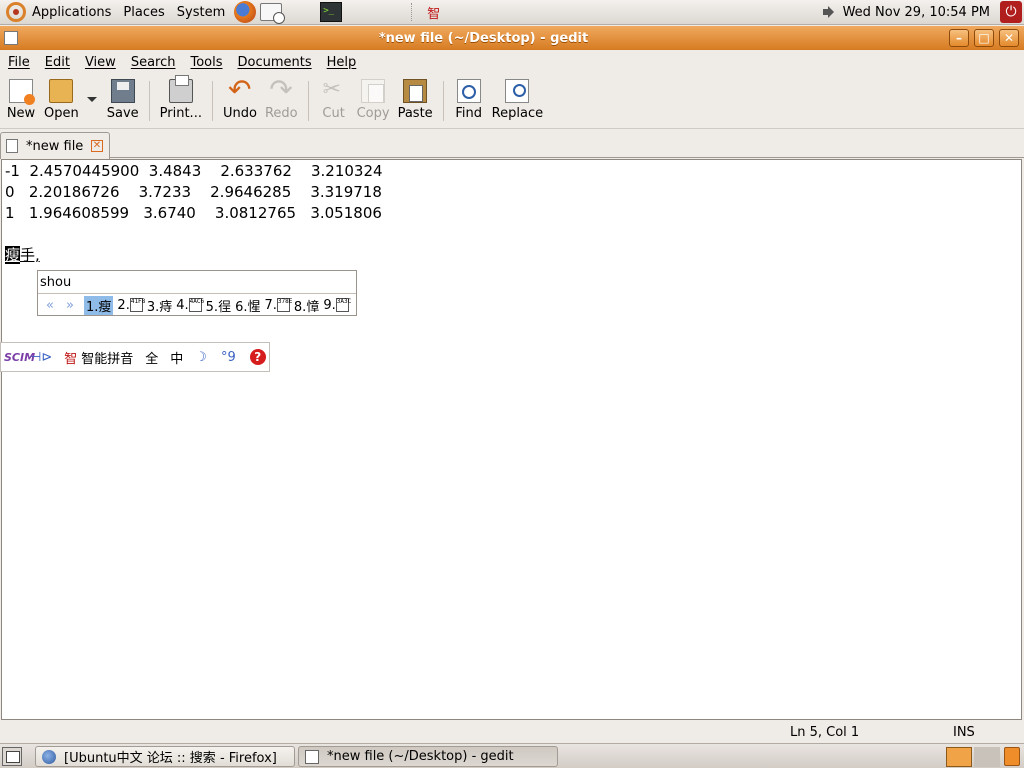 The image size is (1024, 768). Describe the element at coordinates (123, 98) in the screenshot. I see `save-button: Save` at that location.